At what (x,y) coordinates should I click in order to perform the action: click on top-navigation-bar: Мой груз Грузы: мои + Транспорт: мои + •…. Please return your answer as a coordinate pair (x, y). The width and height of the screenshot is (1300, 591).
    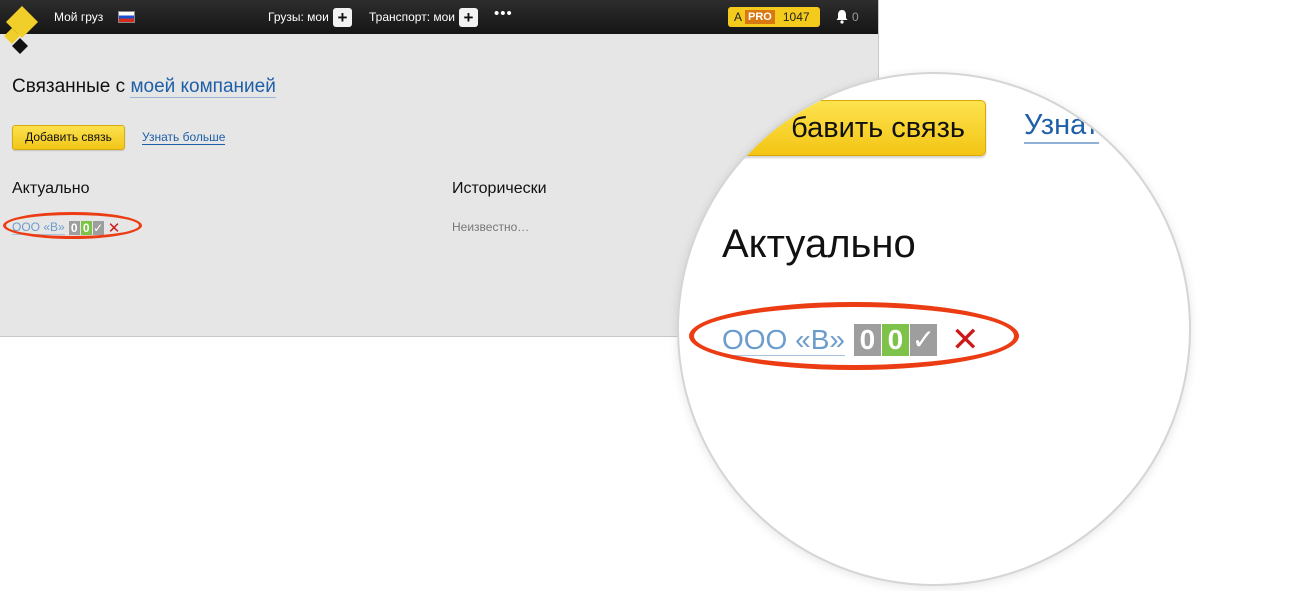
    Looking at the image, I should click on (439, 27).